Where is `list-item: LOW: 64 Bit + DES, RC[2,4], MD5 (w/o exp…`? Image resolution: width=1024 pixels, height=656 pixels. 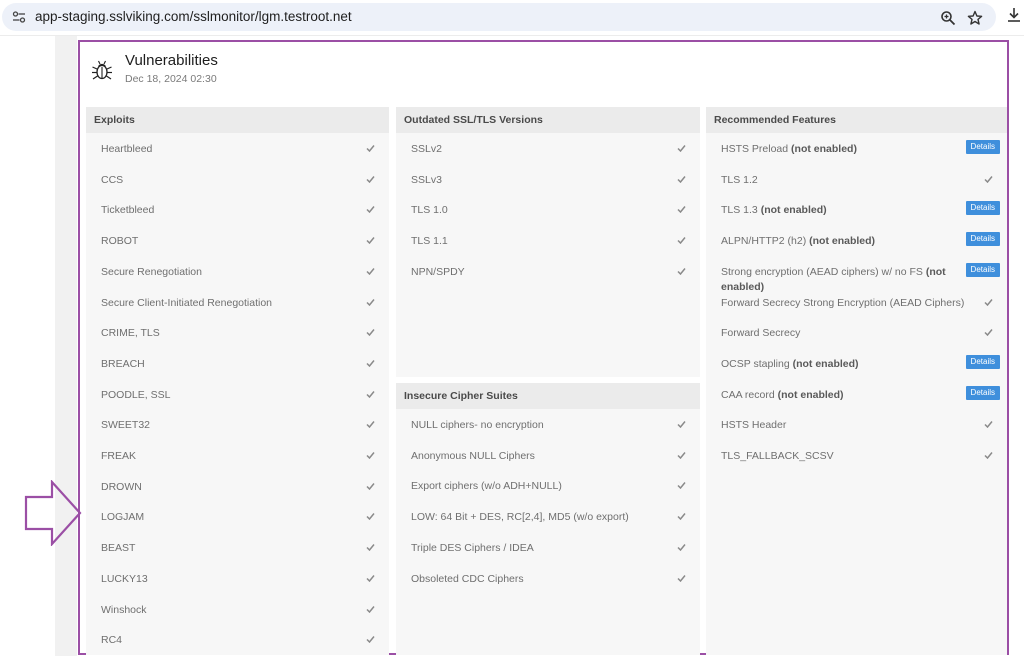 list-item: LOW: 64 Bit + DES, RC[2,4], MD5 (w/o exp… is located at coordinates (548, 516).